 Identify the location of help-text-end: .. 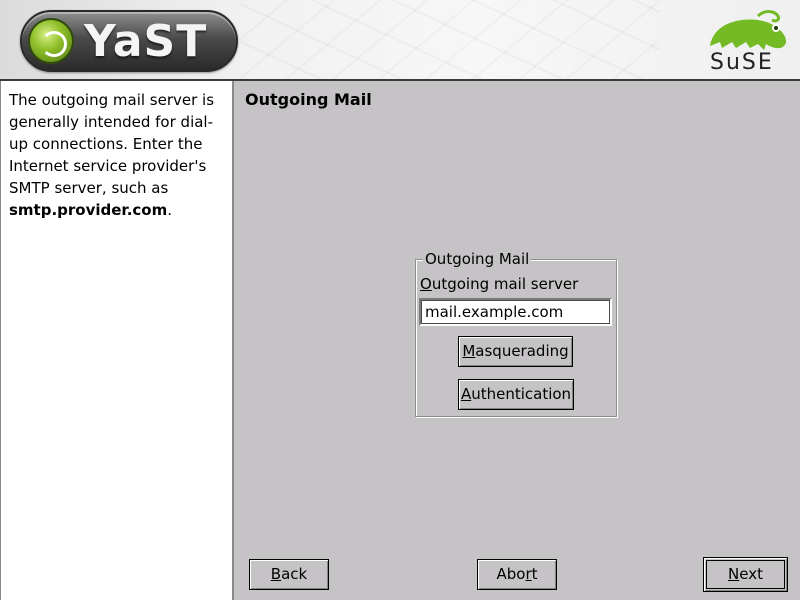
(169, 210).